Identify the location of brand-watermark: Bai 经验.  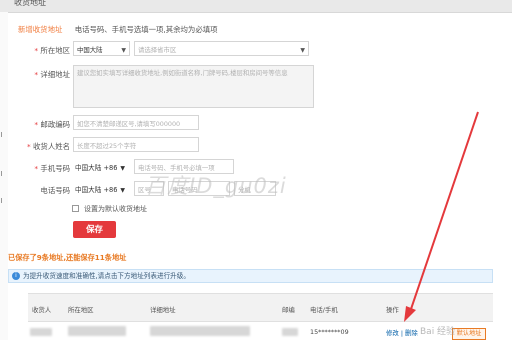
(438, 332).